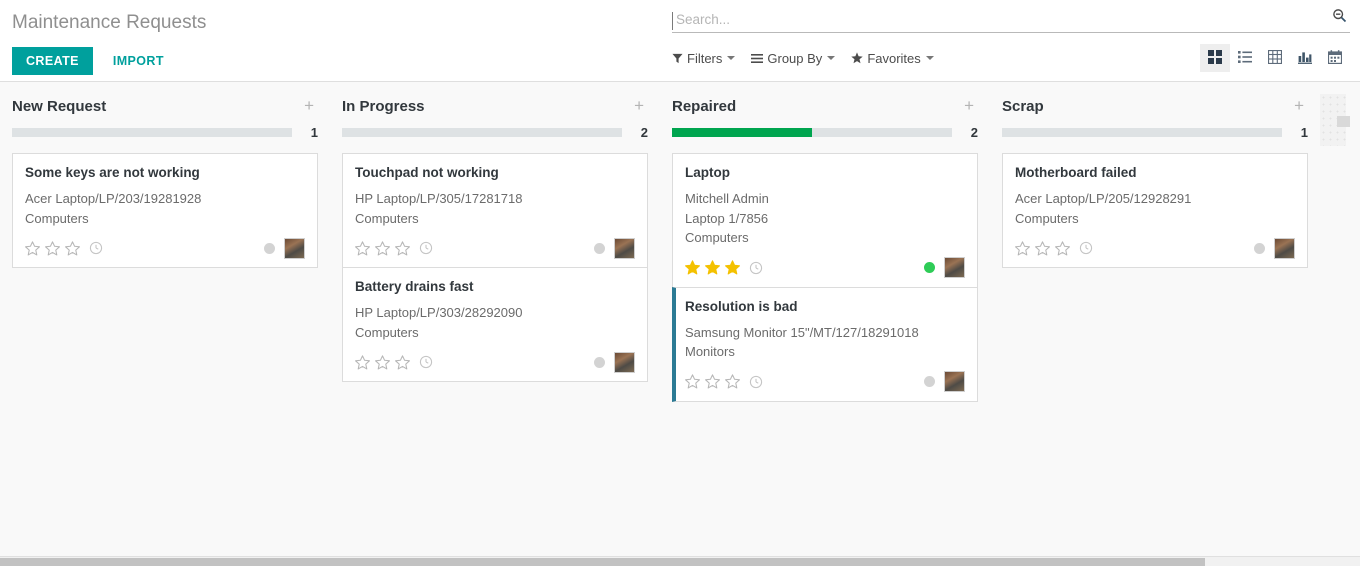 The height and width of the screenshot is (566, 1360). I want to click on column-progress-row: 1, so click(165, 132).